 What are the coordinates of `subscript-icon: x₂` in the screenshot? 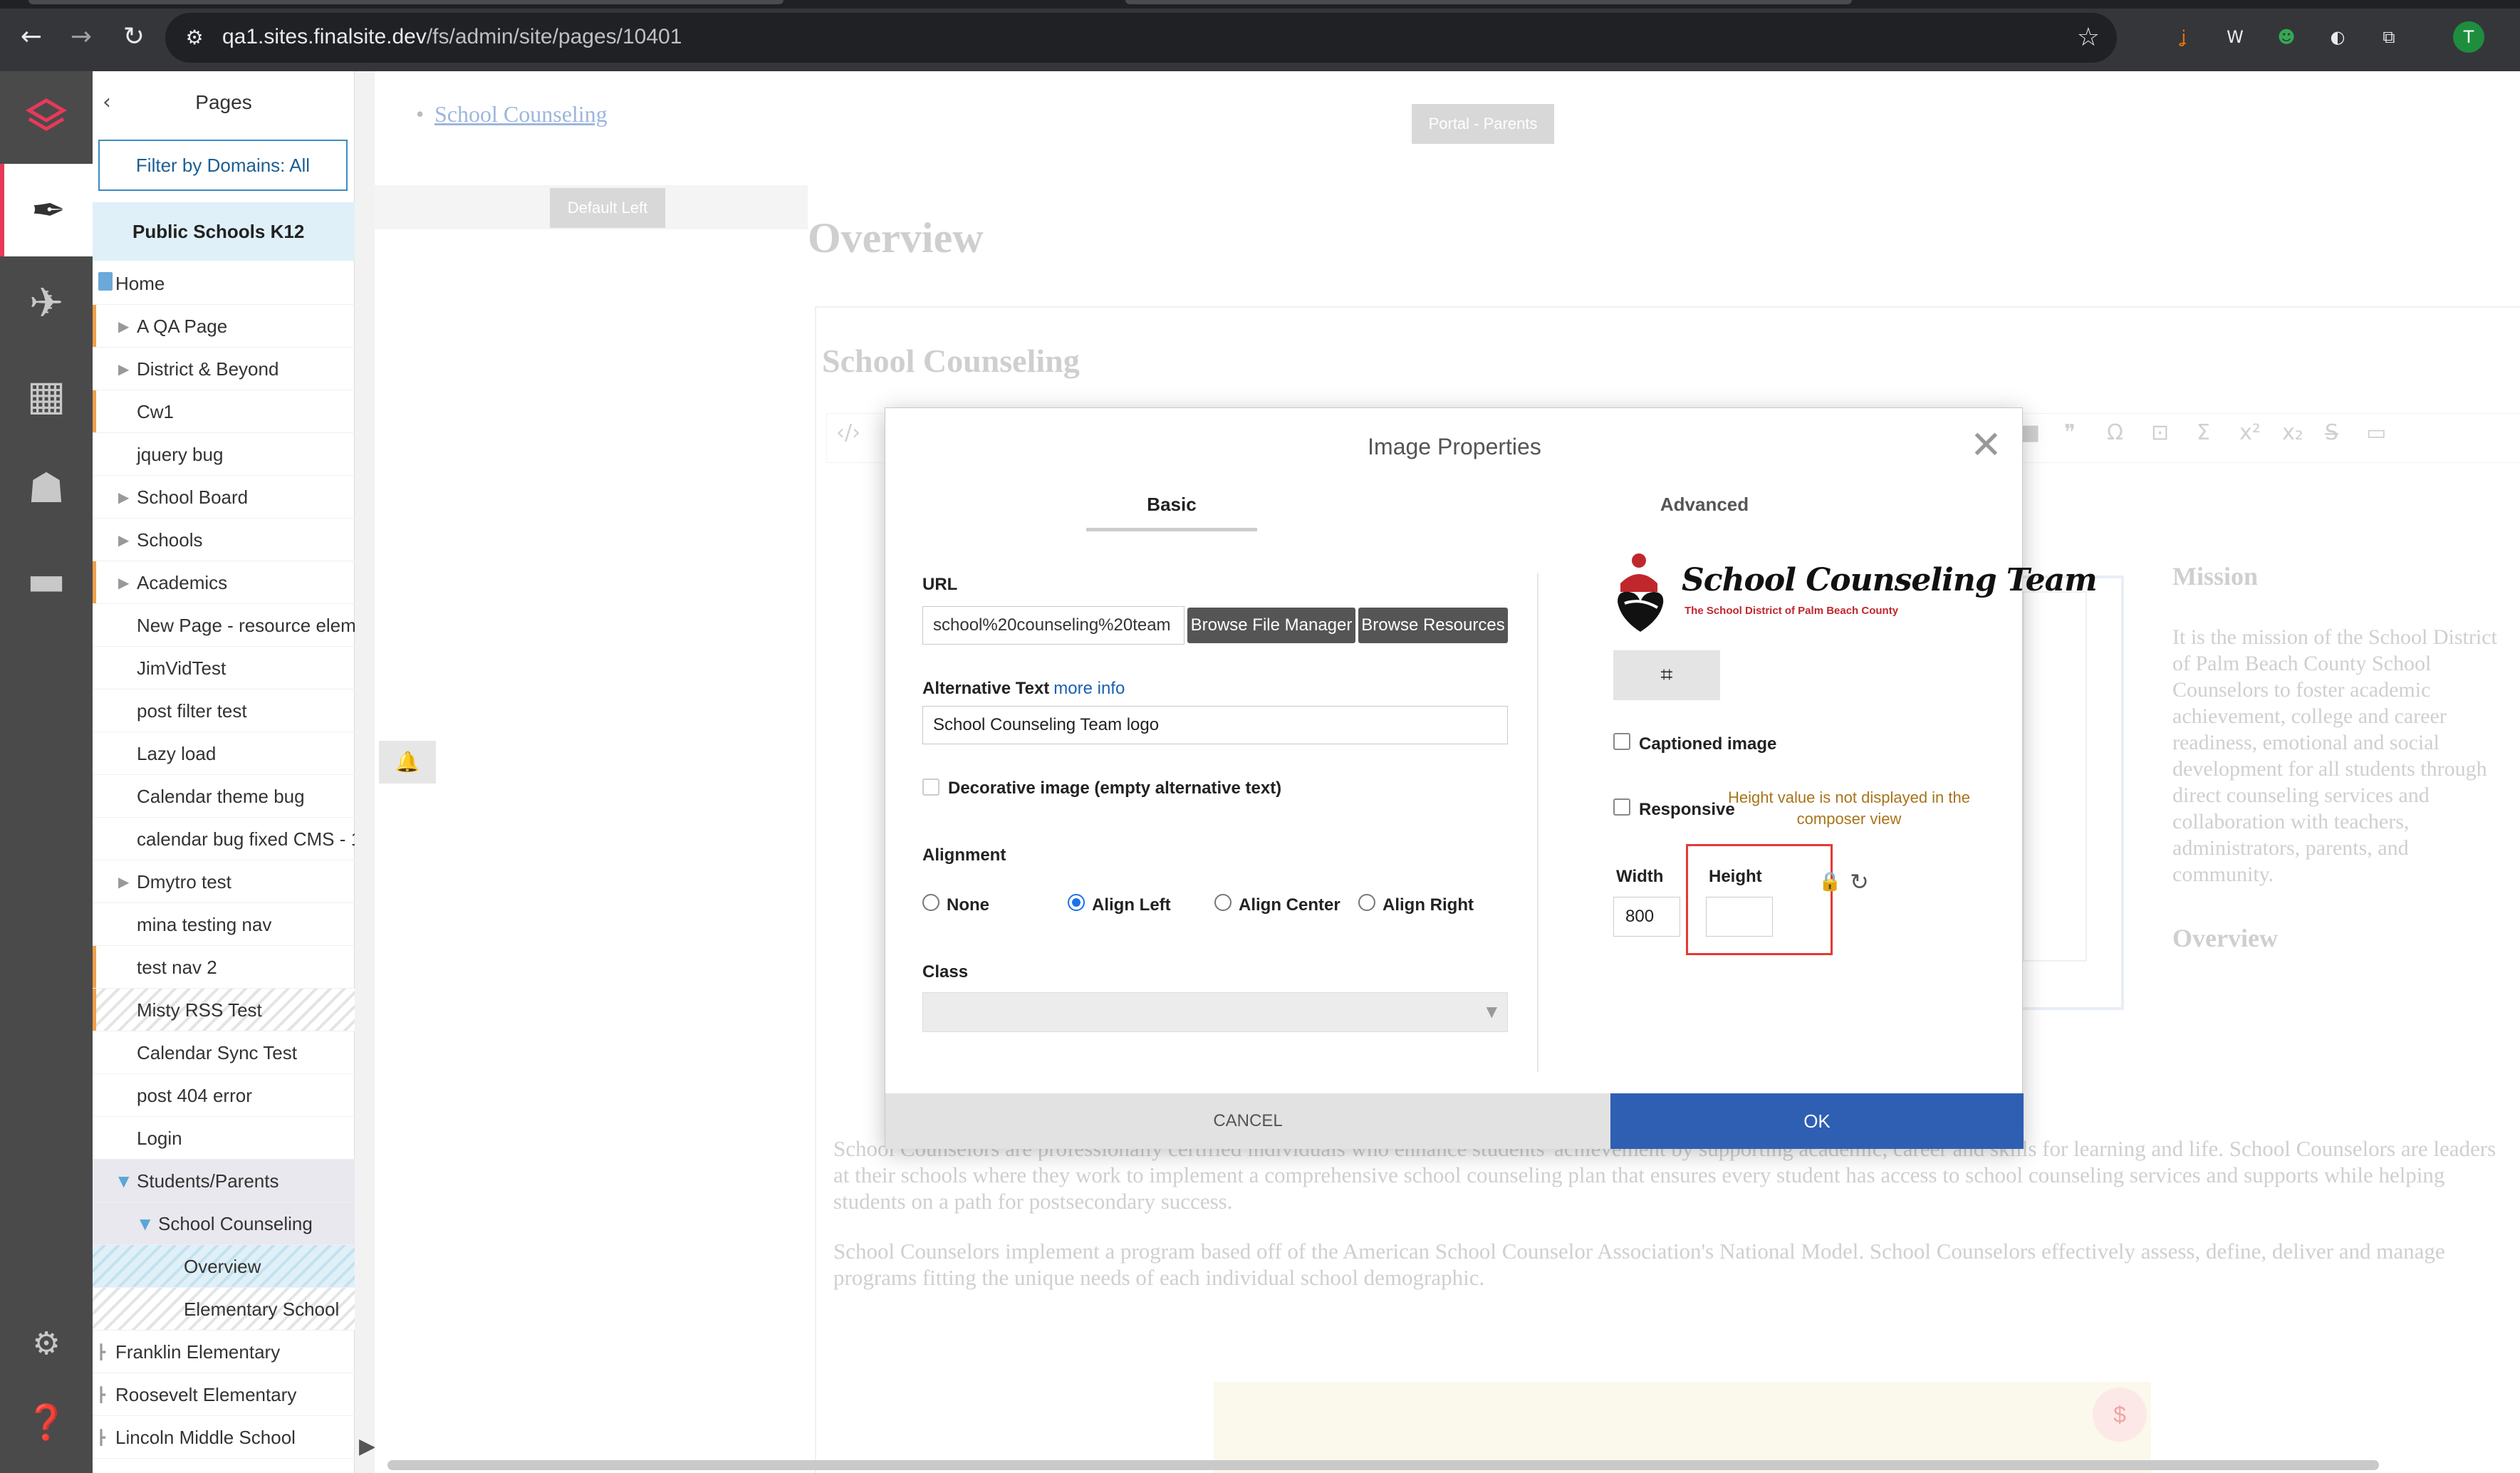 It's located at (2292, 432).